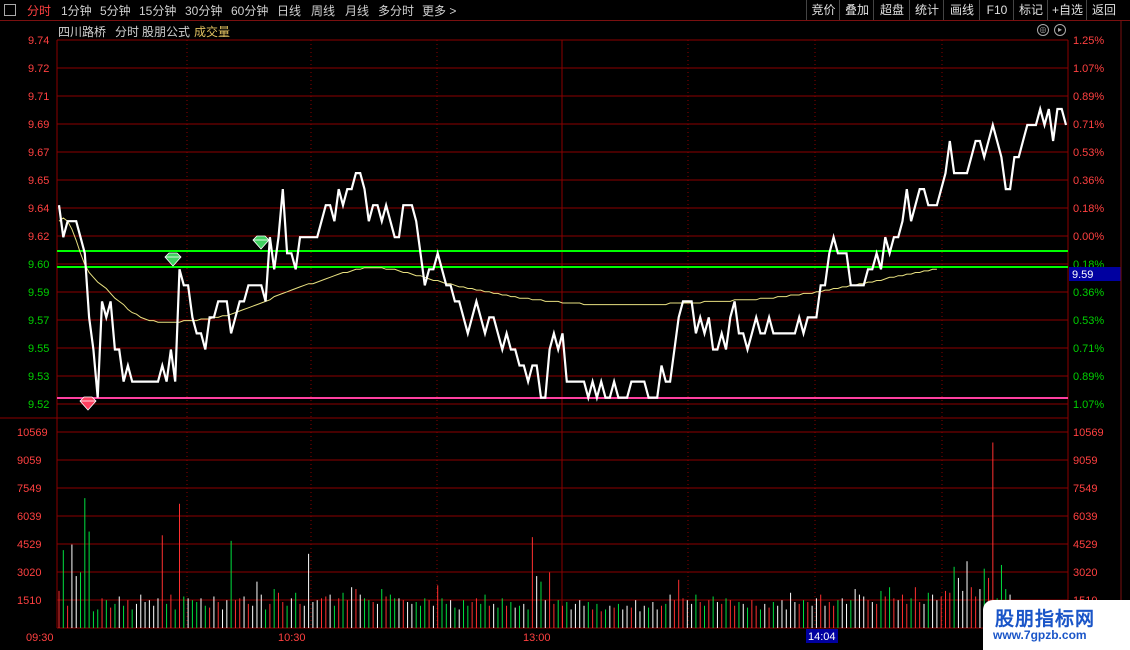 This screenshot has height=650, width=1130. Describe the element at coordinates (1103, 10) in the screenshot. I see `back-button: 返回` at that location.